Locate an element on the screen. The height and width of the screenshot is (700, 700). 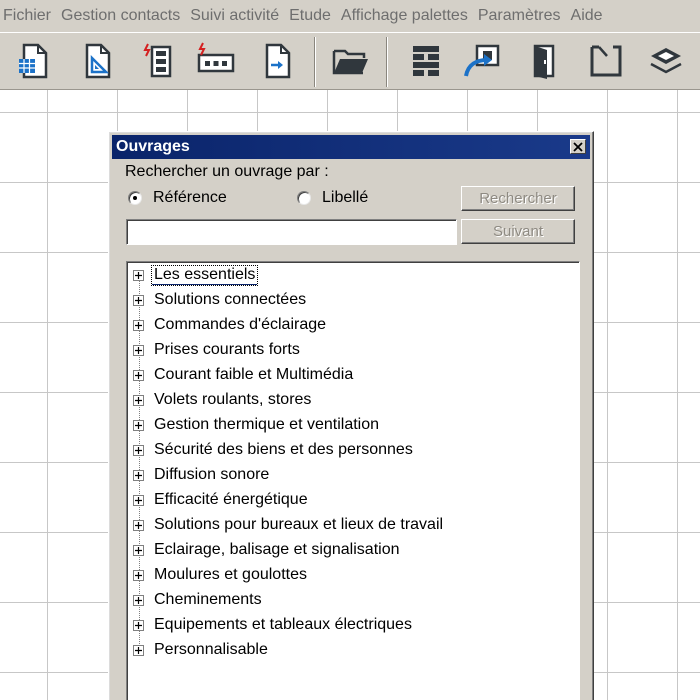
door-icon is located at coordinates (544, 61).